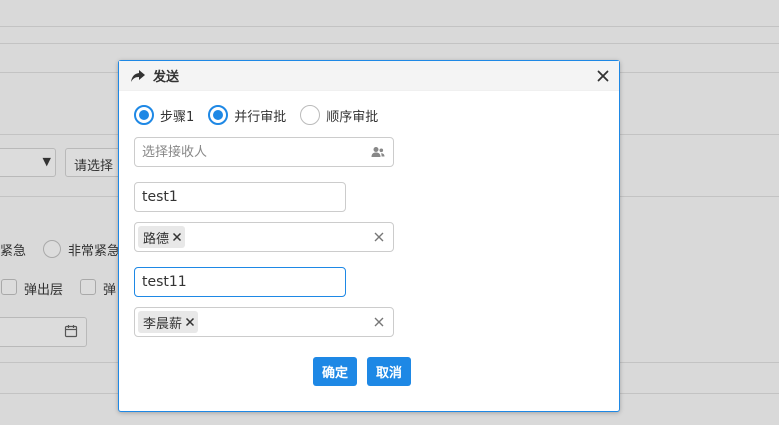  I want to click on radio-label: 步骤1, so click(177, 117).